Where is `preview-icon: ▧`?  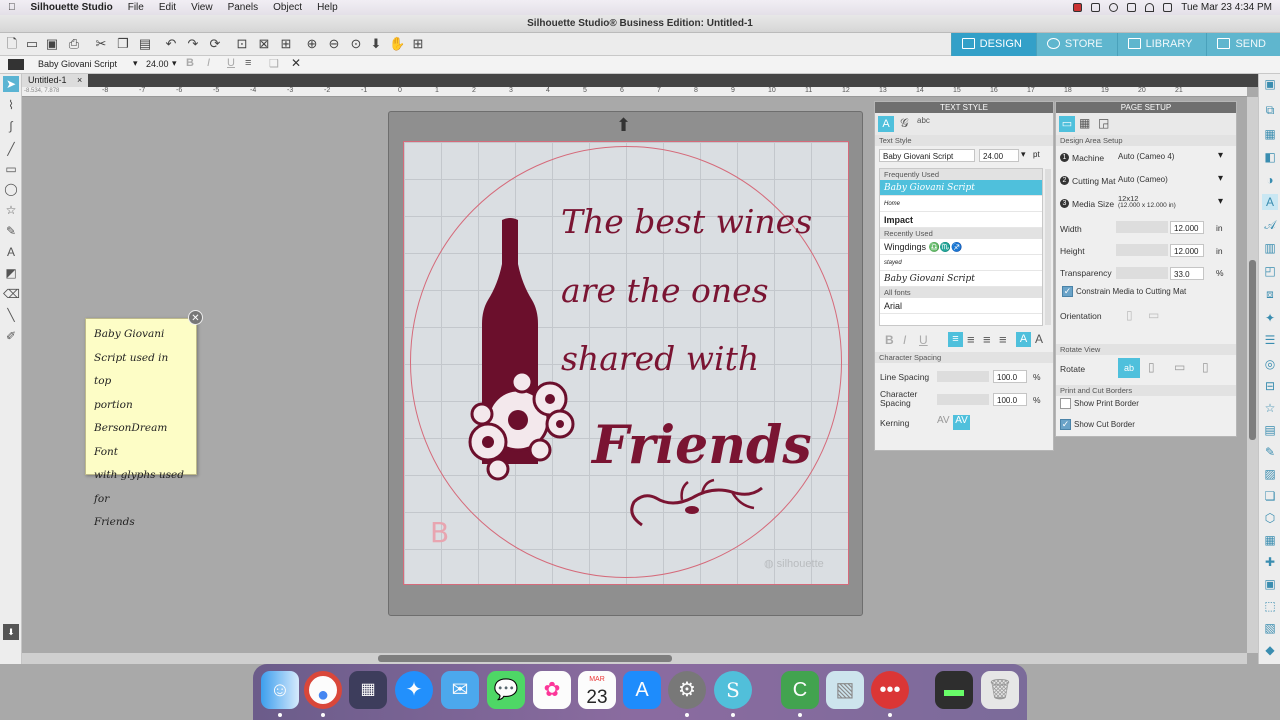 preview-icon: ▧ is located at coordinates (845, 690).